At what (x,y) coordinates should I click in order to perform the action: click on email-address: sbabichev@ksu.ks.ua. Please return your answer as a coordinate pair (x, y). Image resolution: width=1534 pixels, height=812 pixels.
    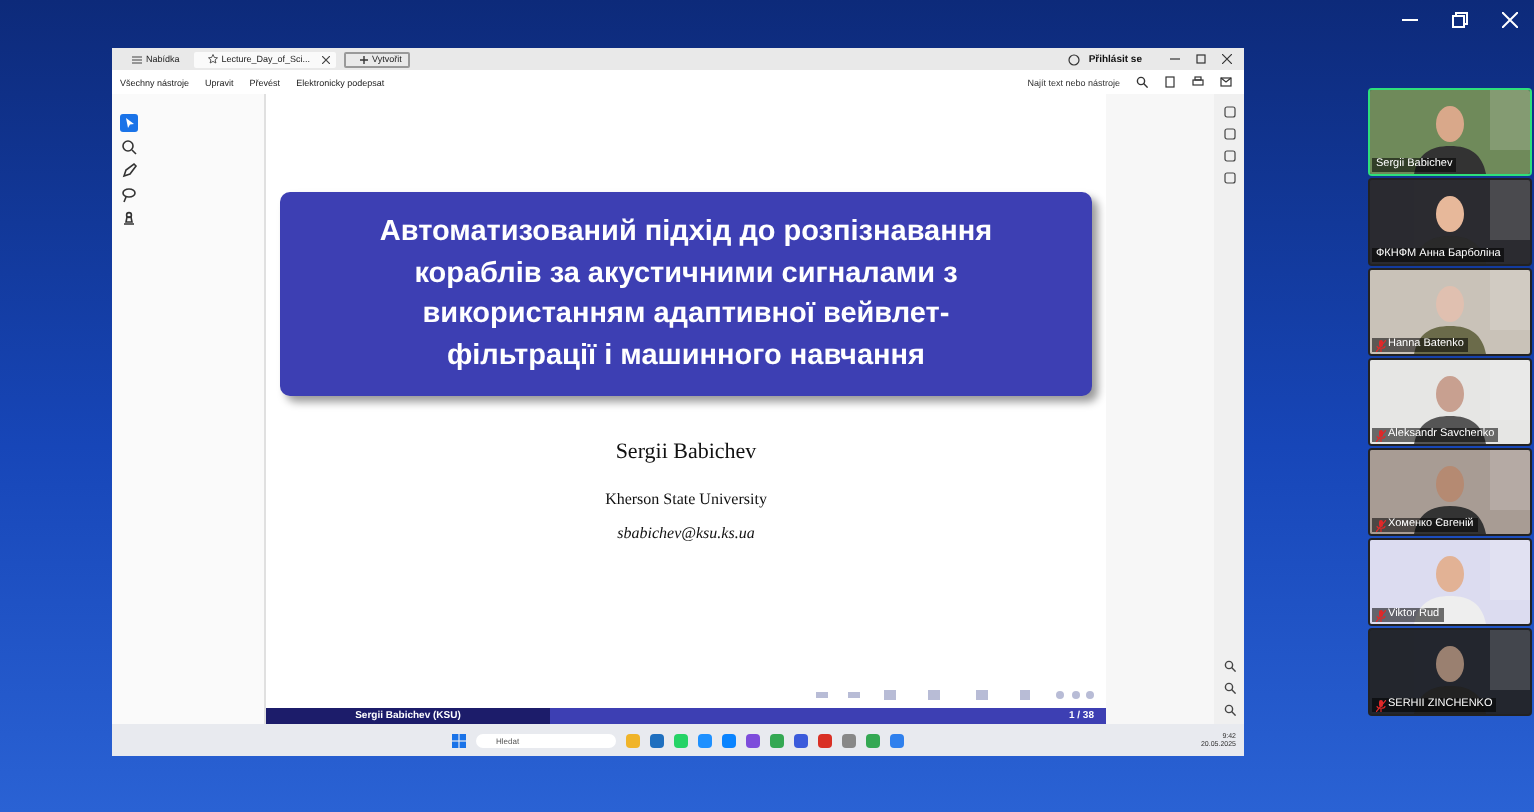
    Looking at the image, I should click on (686, 533).